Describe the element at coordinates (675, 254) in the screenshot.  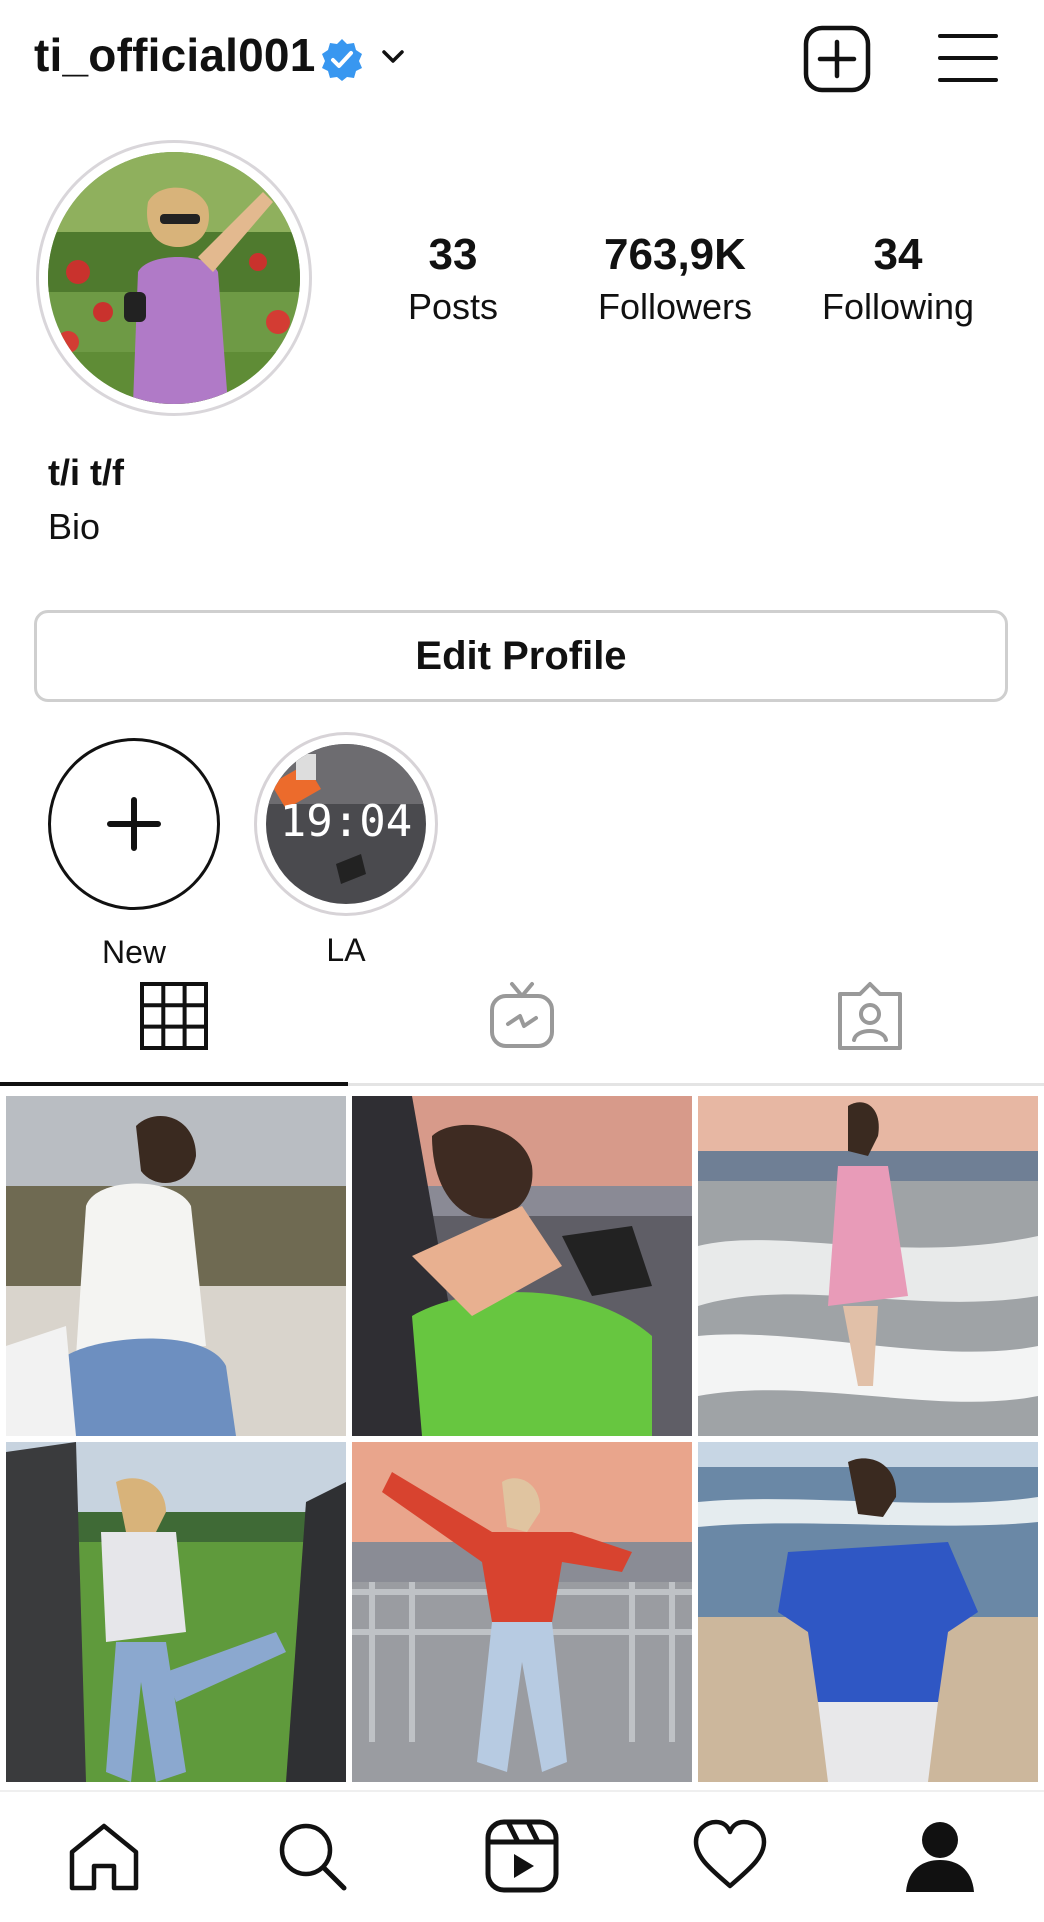
I see `stat-value: 763,9K` at that location.